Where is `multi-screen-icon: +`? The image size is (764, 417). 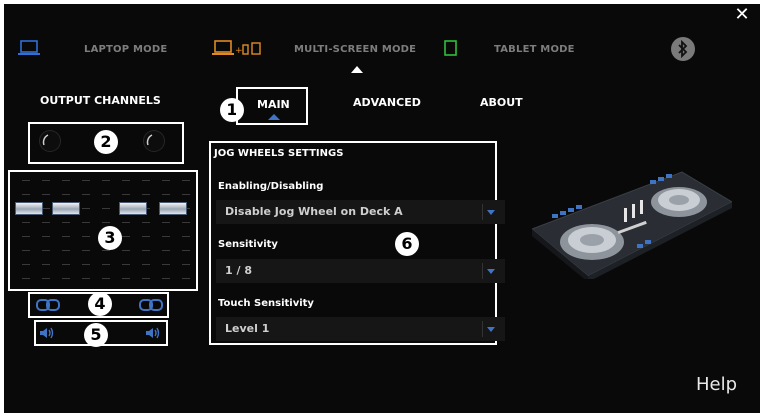
multi-screen-icon: + is located at coordinates (236, 48).